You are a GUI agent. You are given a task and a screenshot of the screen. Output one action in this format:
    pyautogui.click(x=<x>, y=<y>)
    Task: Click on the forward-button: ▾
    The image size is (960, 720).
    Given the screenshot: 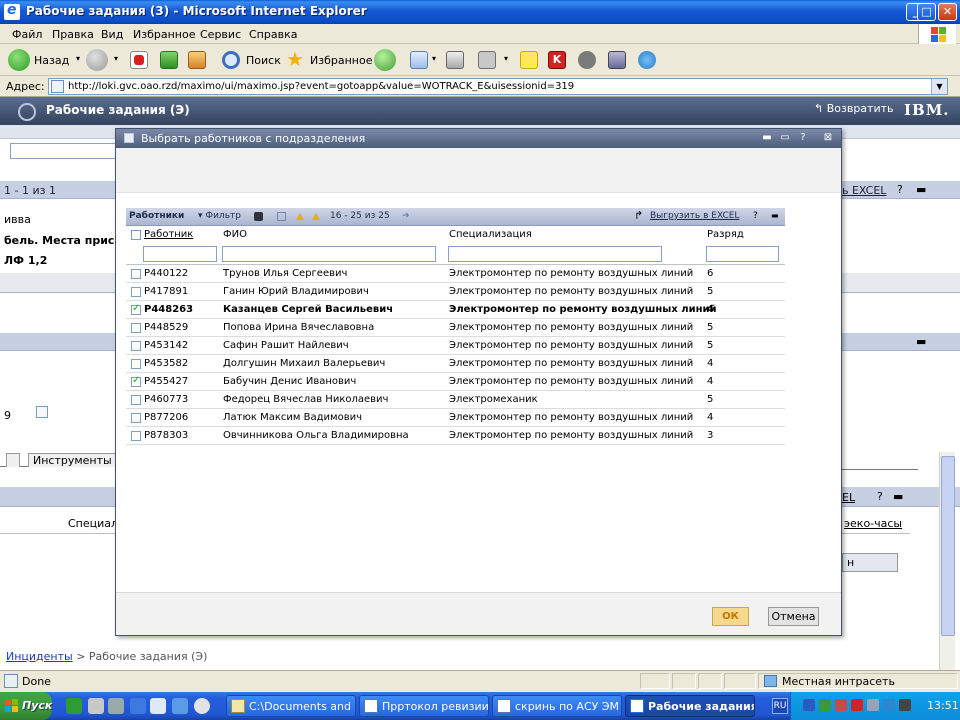 What is the action you would take?
    pyautogui.click(x=104, y=60)
    